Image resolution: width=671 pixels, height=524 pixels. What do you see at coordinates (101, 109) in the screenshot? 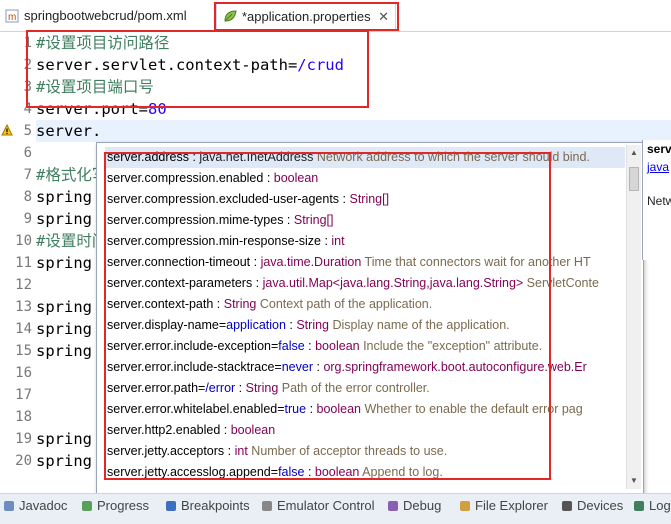
I see `code-line: server.port=80` at bounding box center [101, 109].